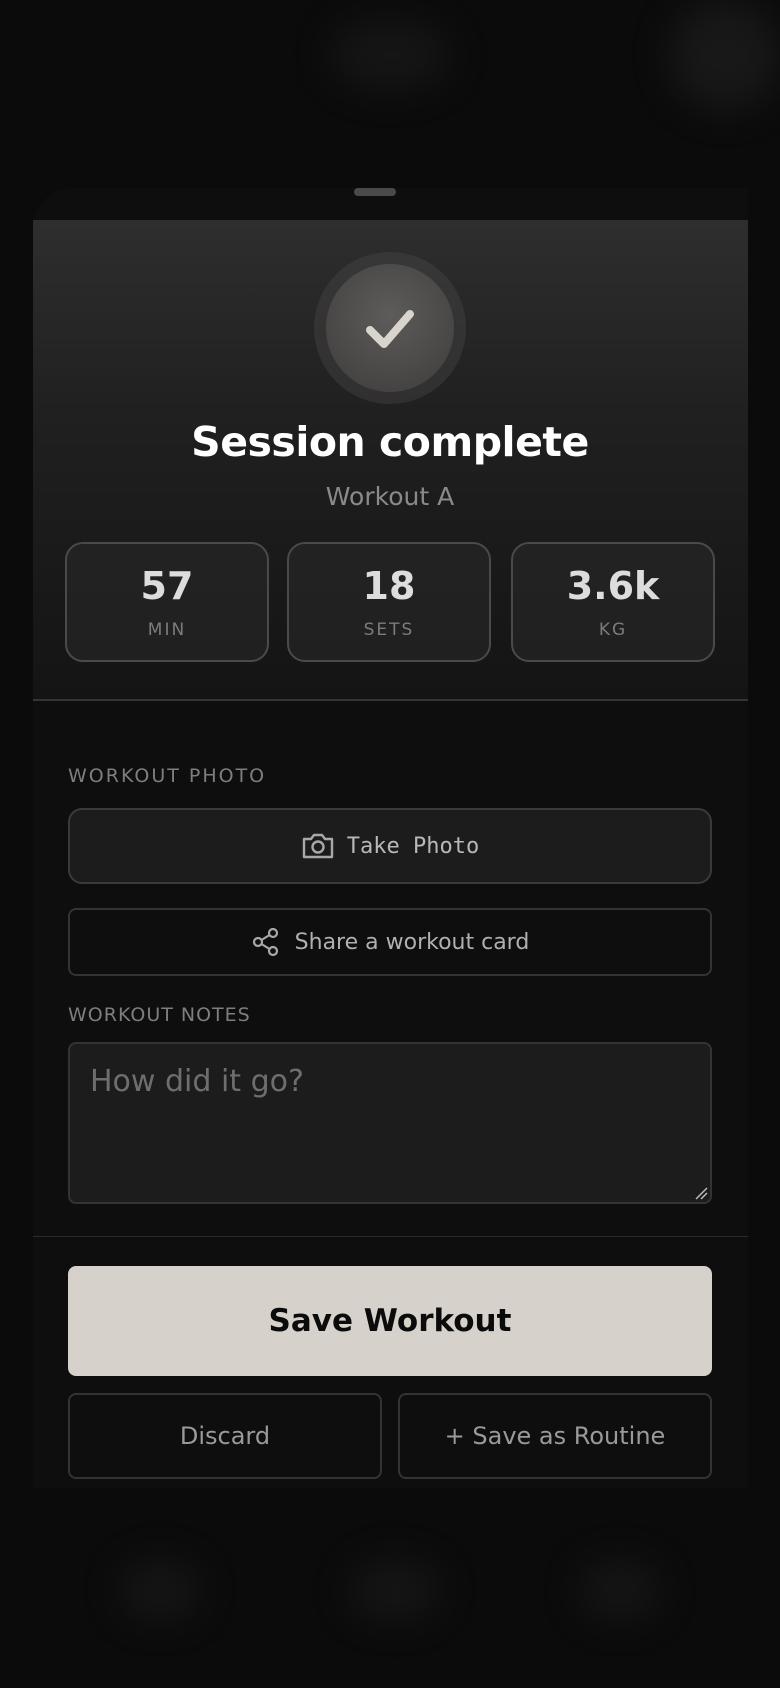  Describe the element at coordinates (413, 846) in the screenshot. I see `take-photo-label: Take Photo` at that location.